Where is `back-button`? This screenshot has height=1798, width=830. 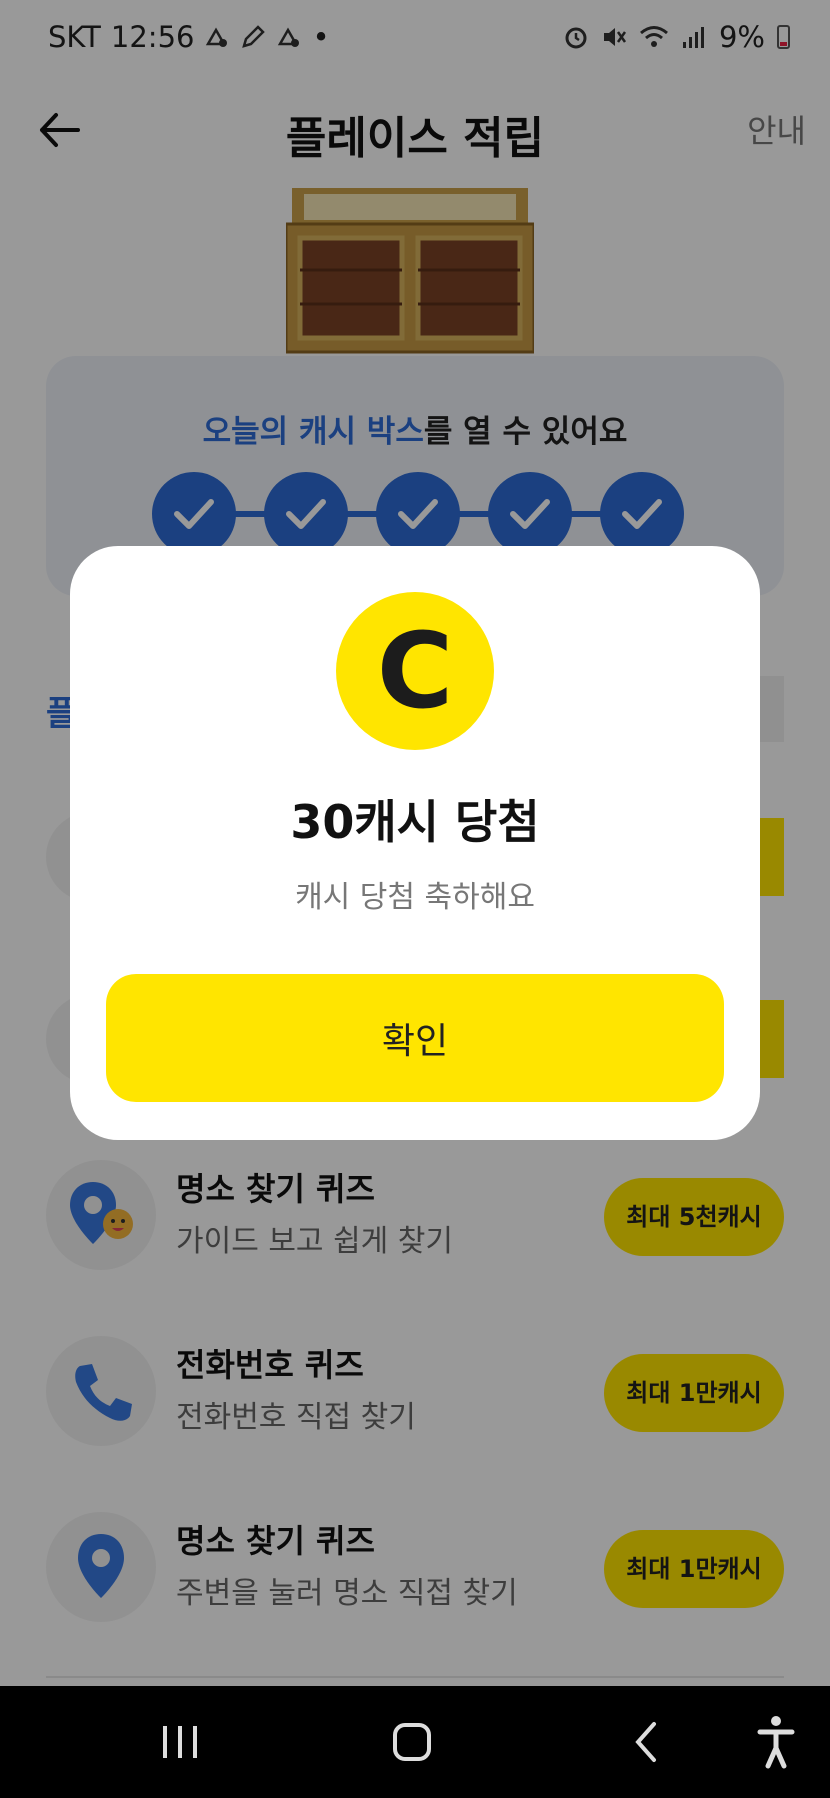
back-button is located at coordinates (646, 1742).